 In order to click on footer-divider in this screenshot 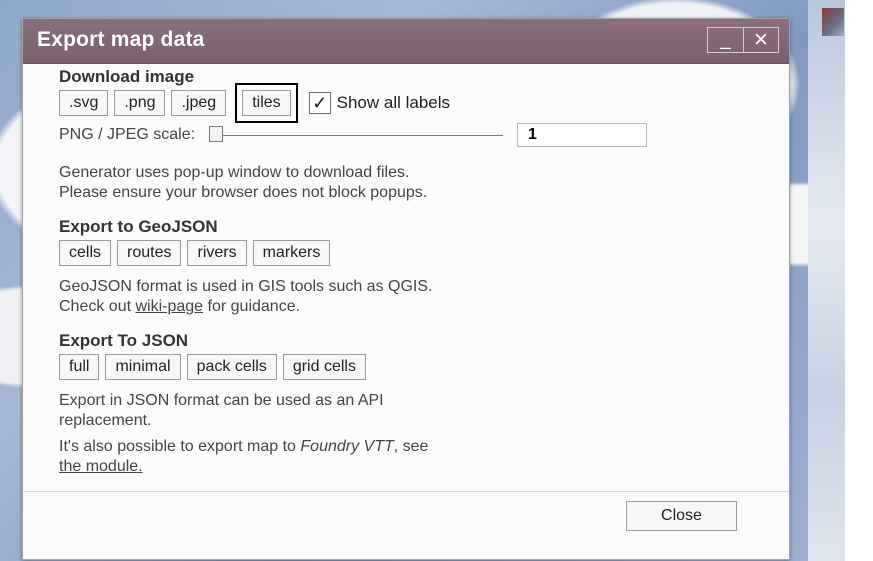, I will do `click(406, 491)`.